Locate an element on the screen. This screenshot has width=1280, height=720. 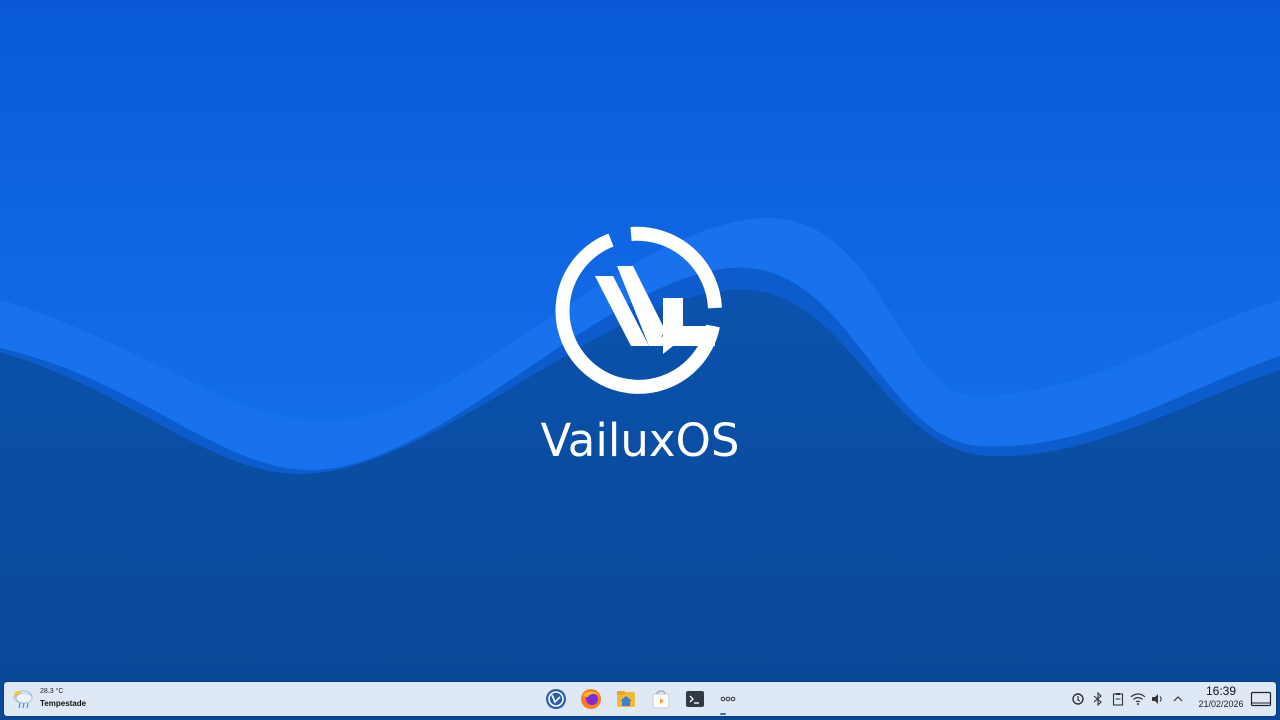
vailux-logo is located at coordinates (638, 310).